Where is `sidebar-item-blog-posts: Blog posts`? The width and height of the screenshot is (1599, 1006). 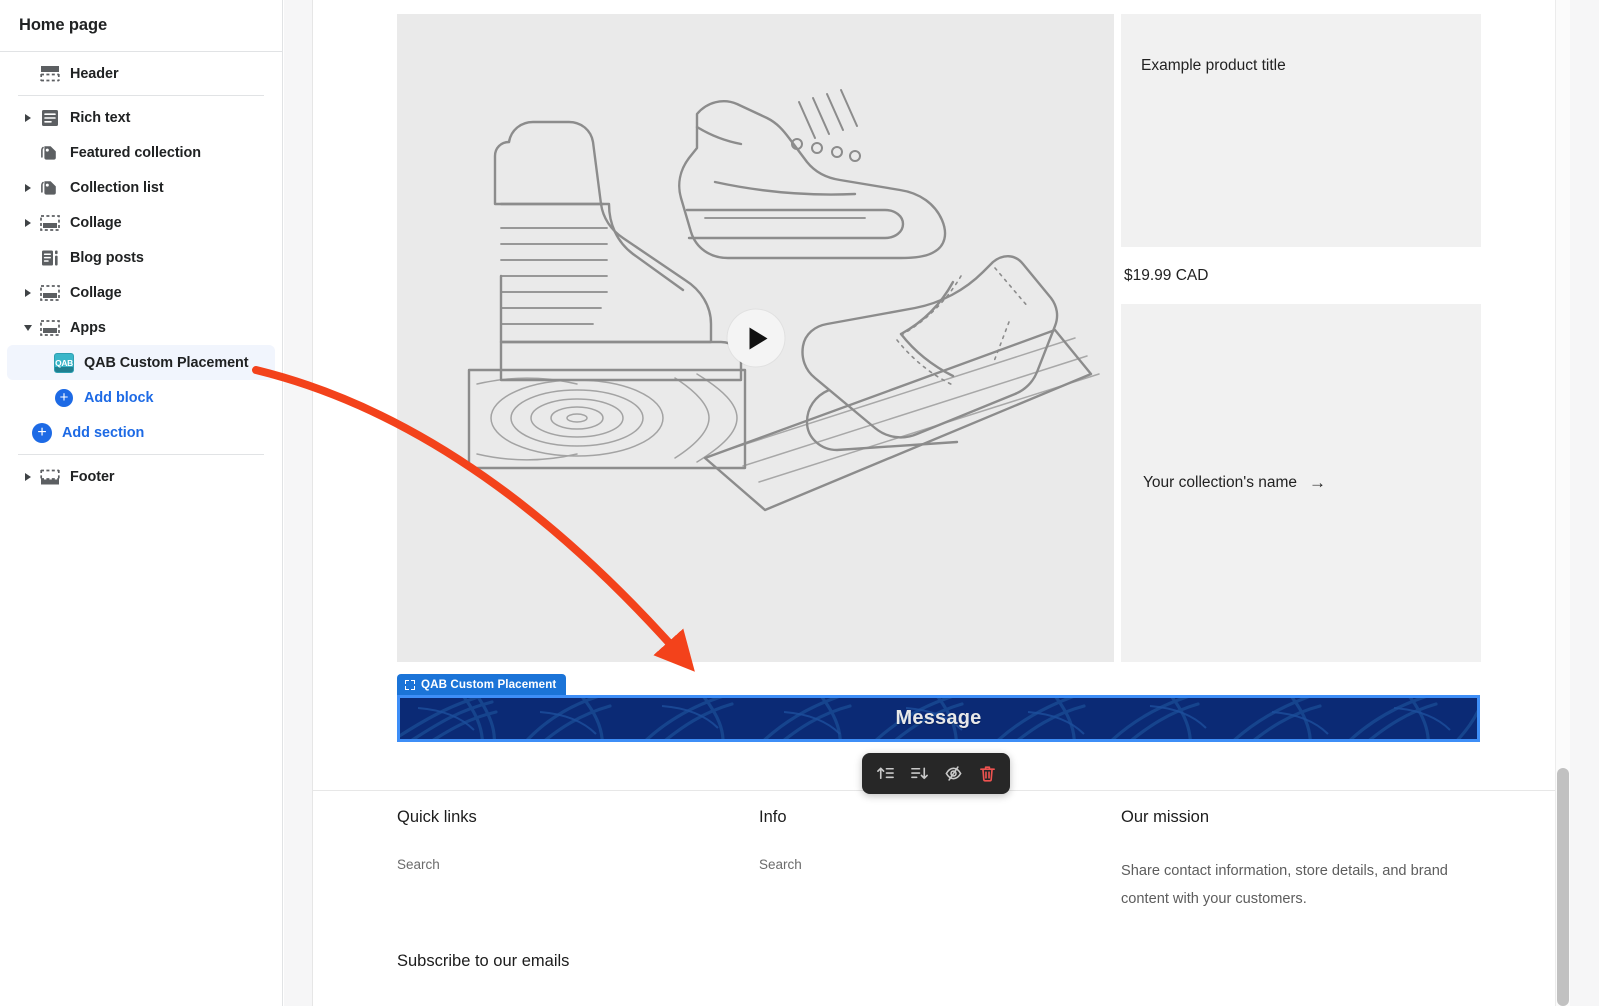
sidebar-item-blog-posts: Blog posts is located at coordinates (141, 257).